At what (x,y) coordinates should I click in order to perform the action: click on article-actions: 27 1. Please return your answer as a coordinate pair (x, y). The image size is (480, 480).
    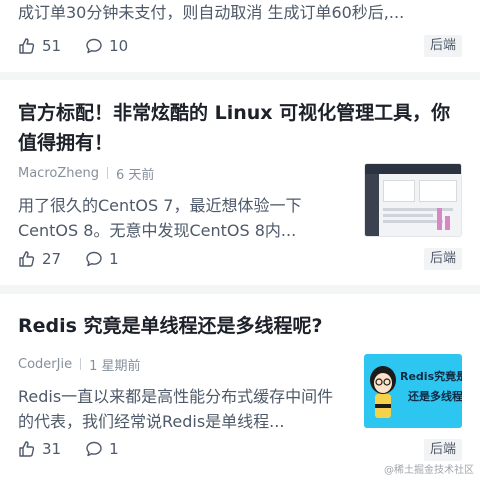
    Looking at the image, I should click on (80, 259).